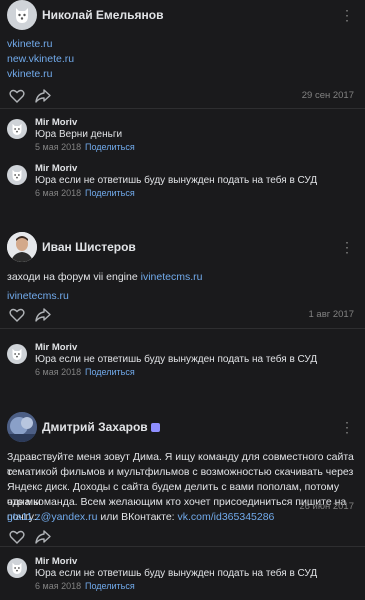  Describe the element at coordinates (182, 59) in the screenshot. I see `post-link: new.vkinete.ru` at that location.